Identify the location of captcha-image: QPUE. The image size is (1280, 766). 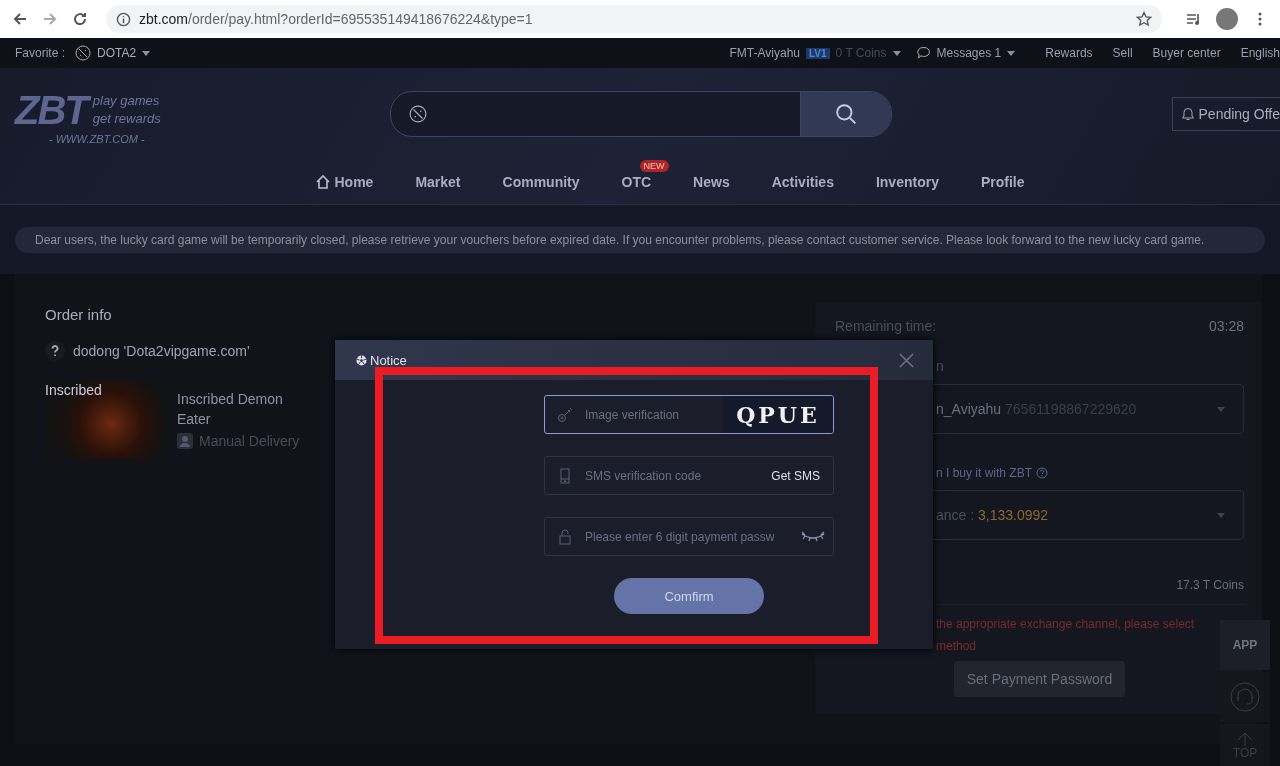
(778, 414).